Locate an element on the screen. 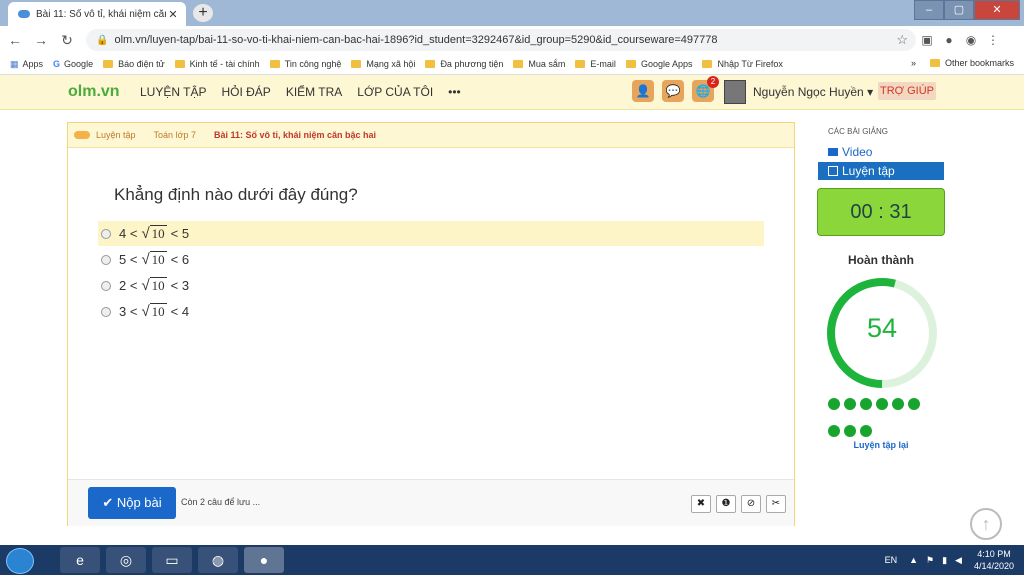 The image size is (1024, 575). bookmark-folder: Kinh tế - tài chính is located at coordinates (217, 64).